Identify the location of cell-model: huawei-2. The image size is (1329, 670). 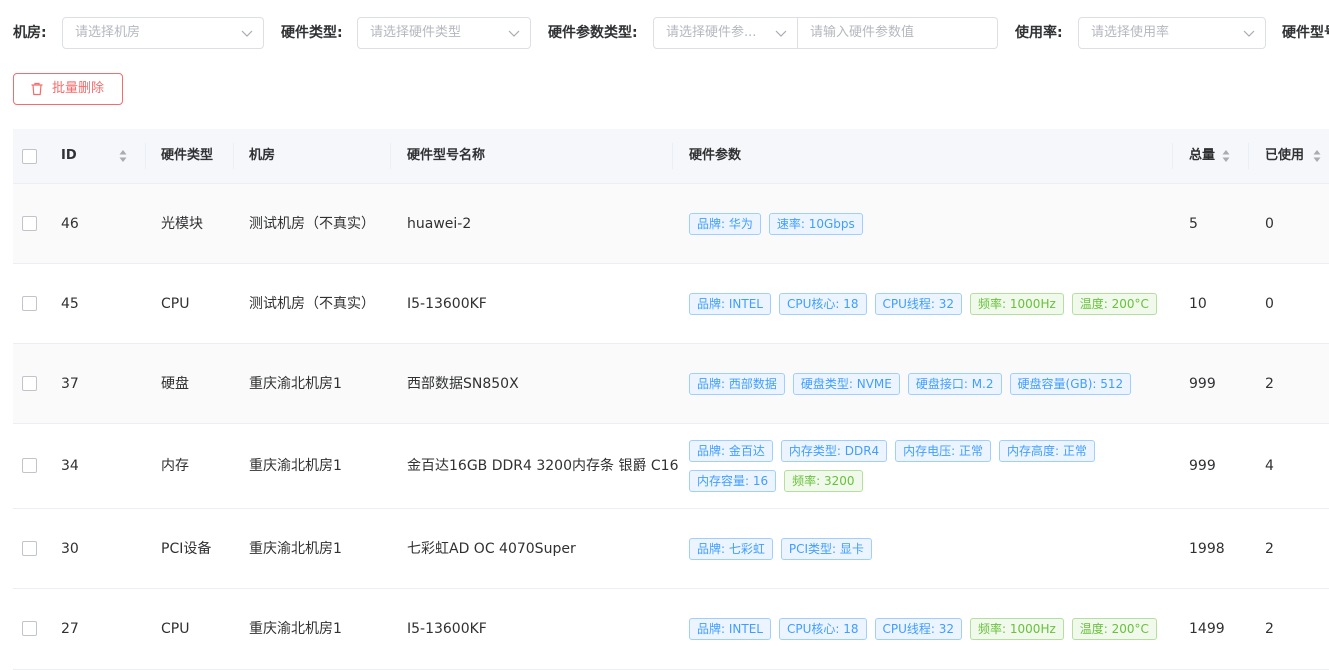
(439, 224).